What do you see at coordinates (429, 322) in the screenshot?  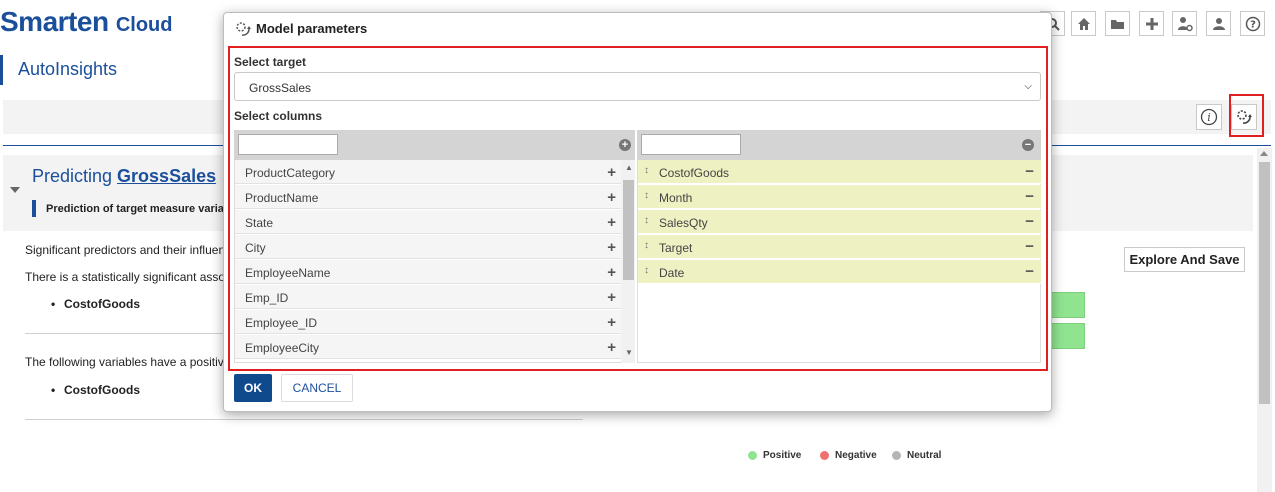 I see `list-item: Employee_ID +` at bounding box center [429, 322].